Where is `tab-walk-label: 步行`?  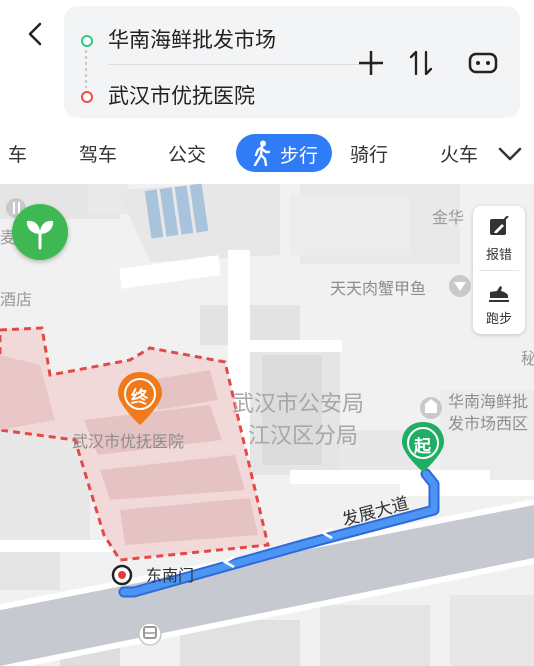 tab-walk-label: 步行 is located at coordinates (299, 156).